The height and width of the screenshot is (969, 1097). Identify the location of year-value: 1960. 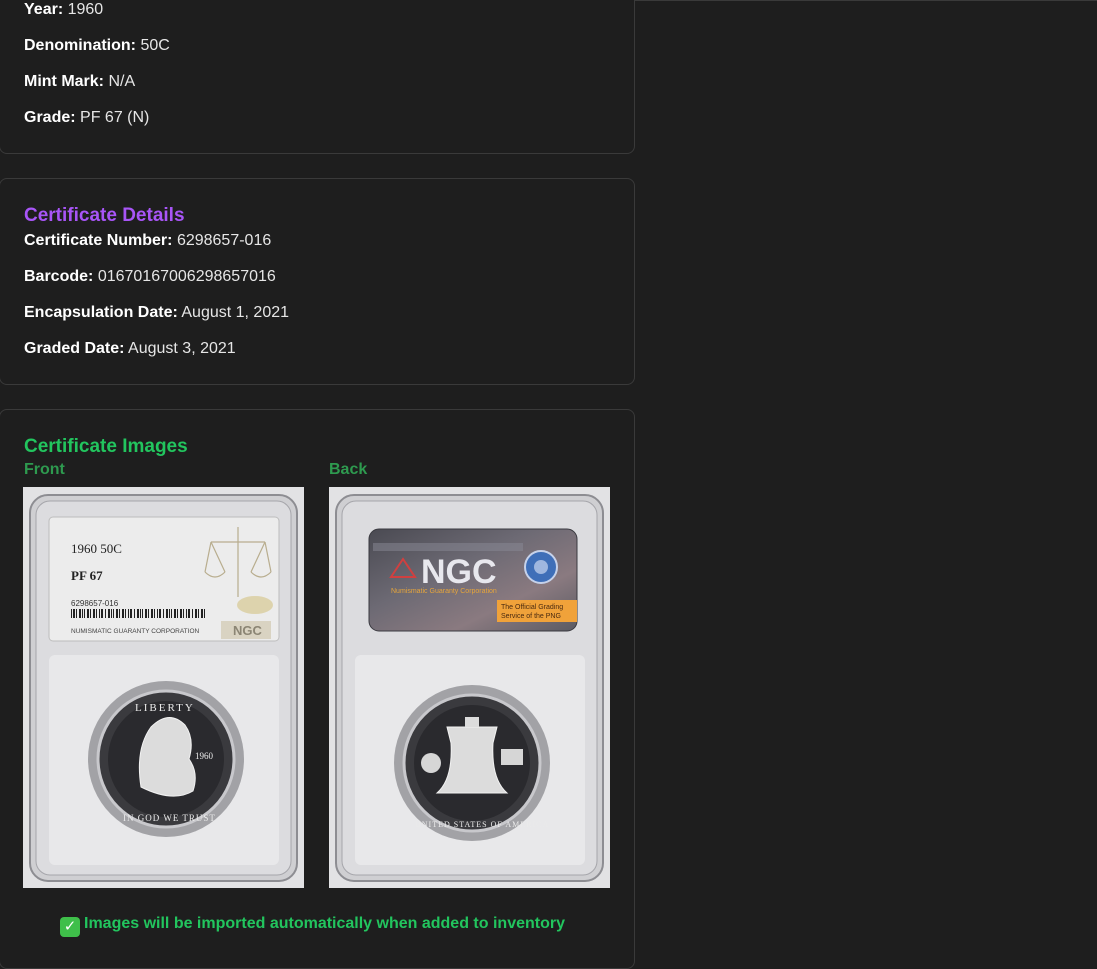
(85, 9).